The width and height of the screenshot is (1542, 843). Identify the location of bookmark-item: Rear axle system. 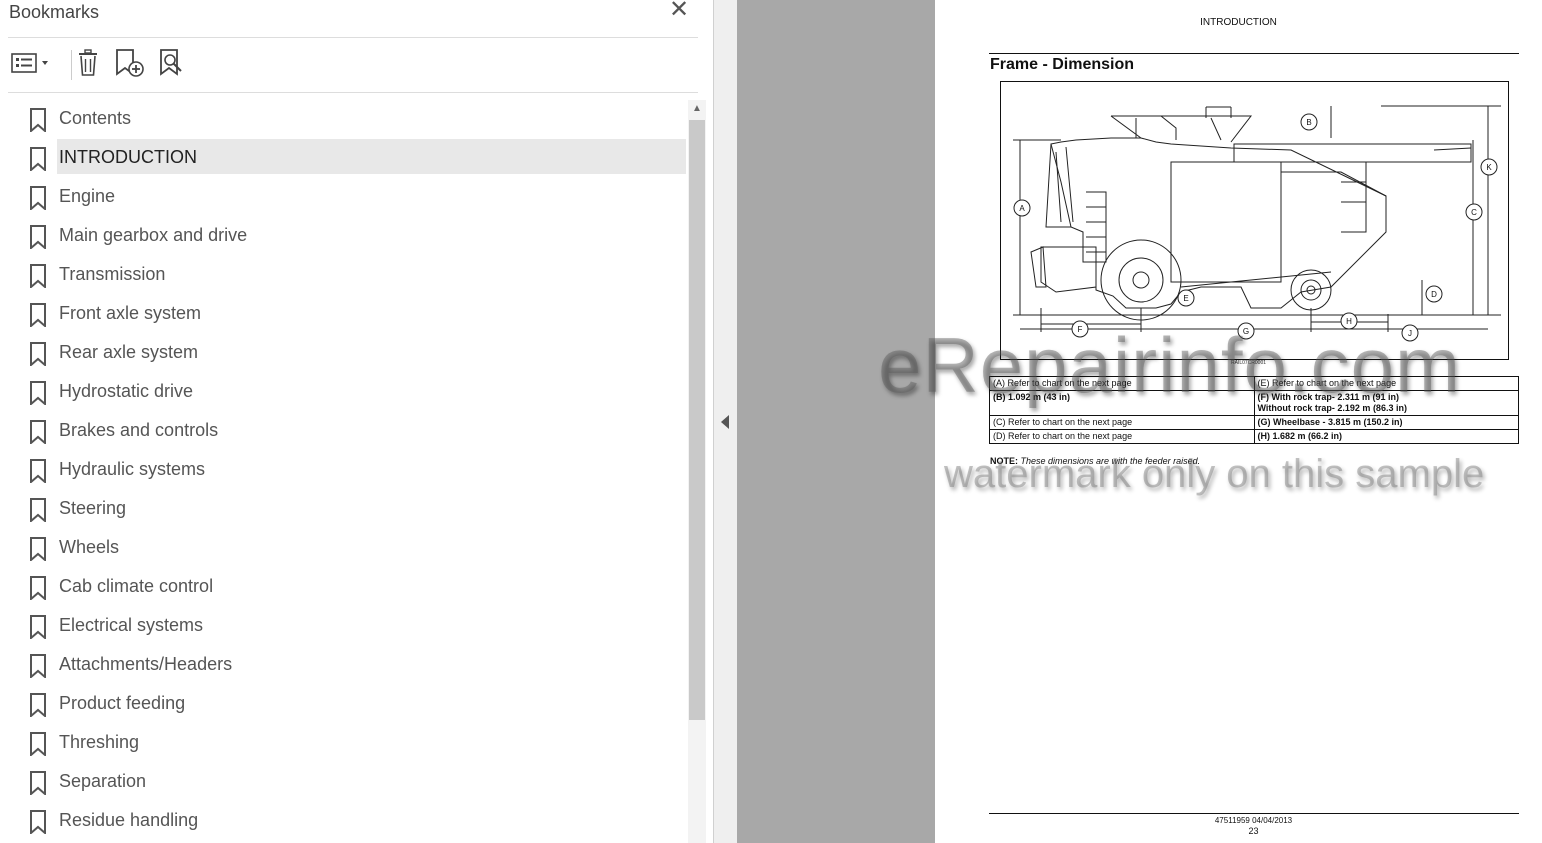
(343, 351).